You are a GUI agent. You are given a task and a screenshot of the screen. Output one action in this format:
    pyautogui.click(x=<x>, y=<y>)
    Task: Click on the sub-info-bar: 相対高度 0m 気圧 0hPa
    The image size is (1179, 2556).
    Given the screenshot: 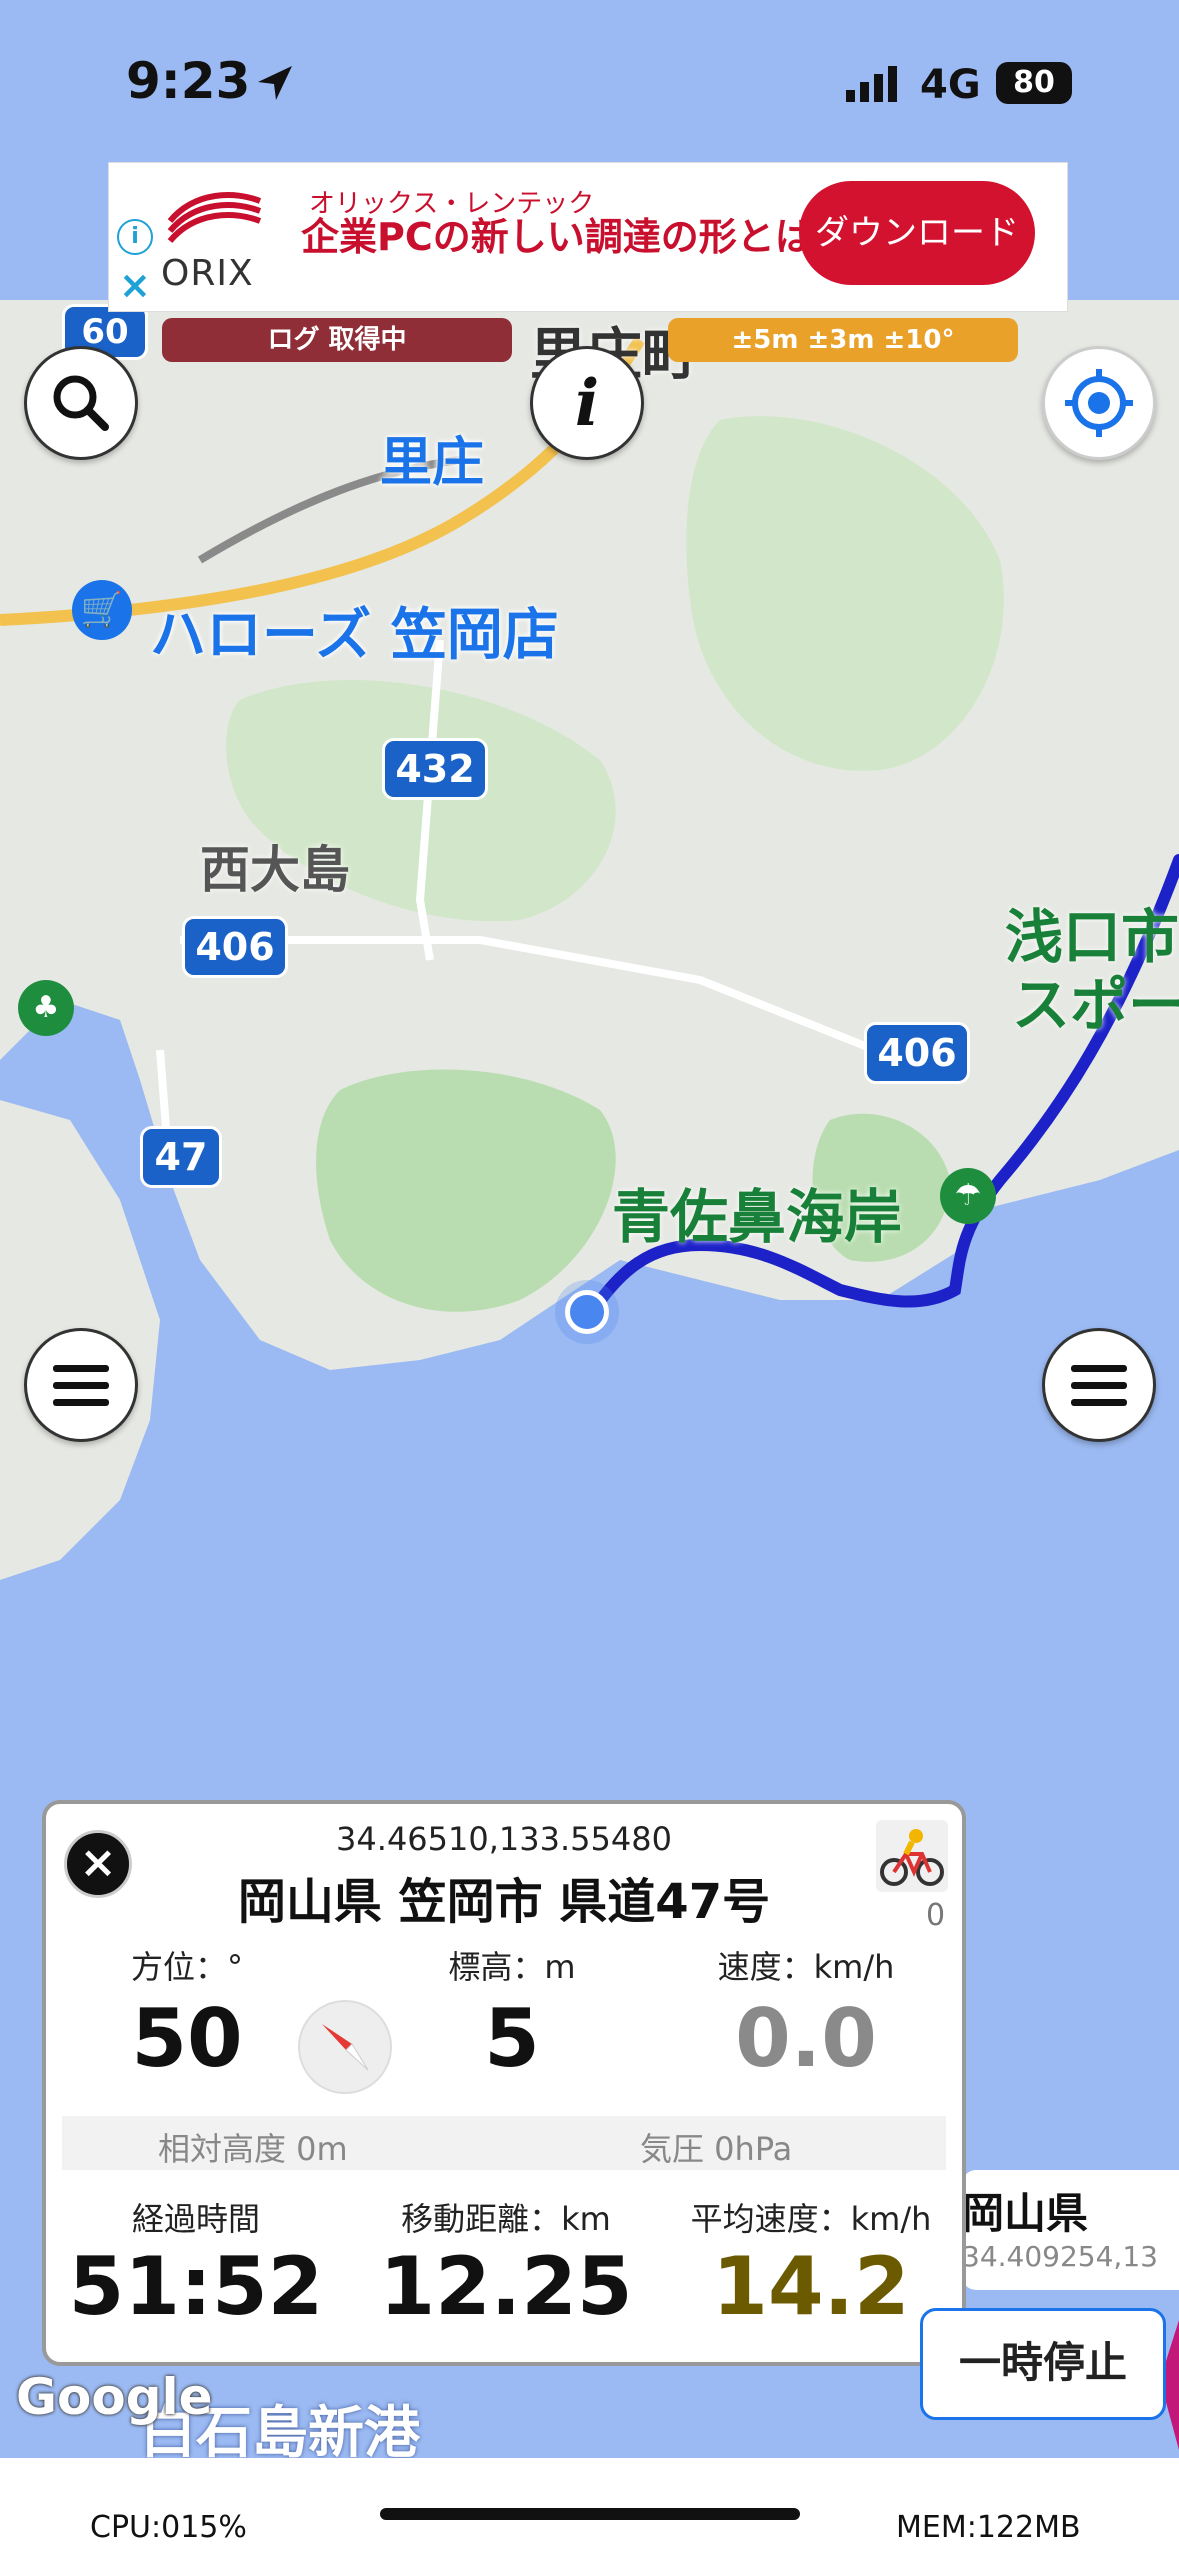 What is the action you would take?
    pyautogui.click(x=504, y=2143)
    